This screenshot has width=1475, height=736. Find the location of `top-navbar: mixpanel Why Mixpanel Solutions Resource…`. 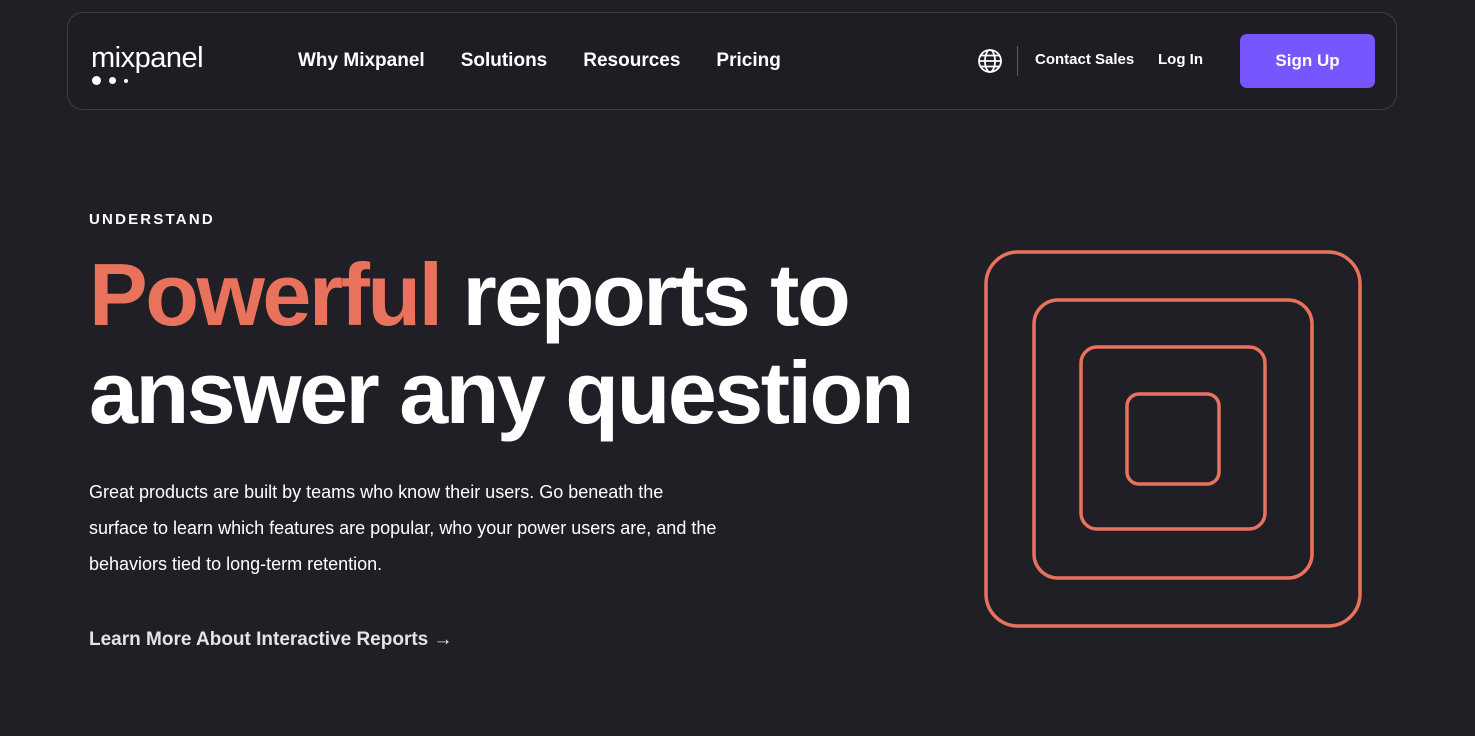

top-navbar: mixpanel Why Mixpanel Solutions Resource… is located at coordinates (732, 61).